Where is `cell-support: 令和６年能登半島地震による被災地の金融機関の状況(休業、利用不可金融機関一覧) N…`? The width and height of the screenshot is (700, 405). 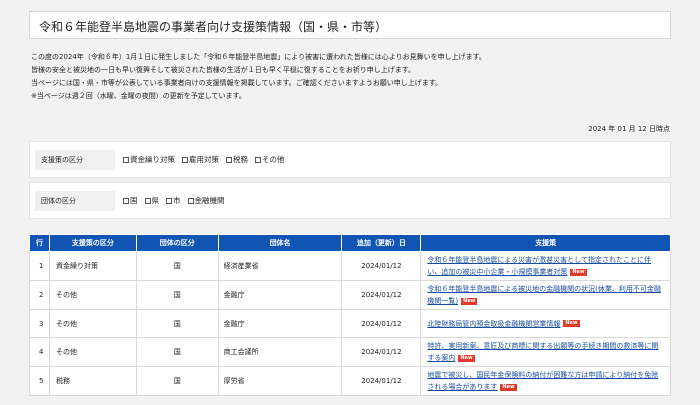 cell-support: 令和６年能登半島地震による被災地の金融機関の状況(休業、利用不可金融機関一覧) N… is located at coordinates (545, 295).